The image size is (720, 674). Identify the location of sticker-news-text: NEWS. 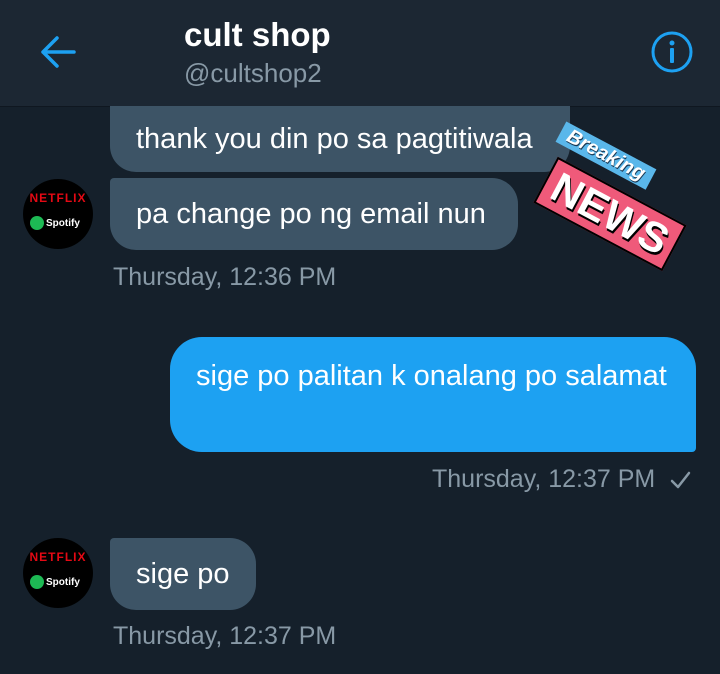
(610, 214).